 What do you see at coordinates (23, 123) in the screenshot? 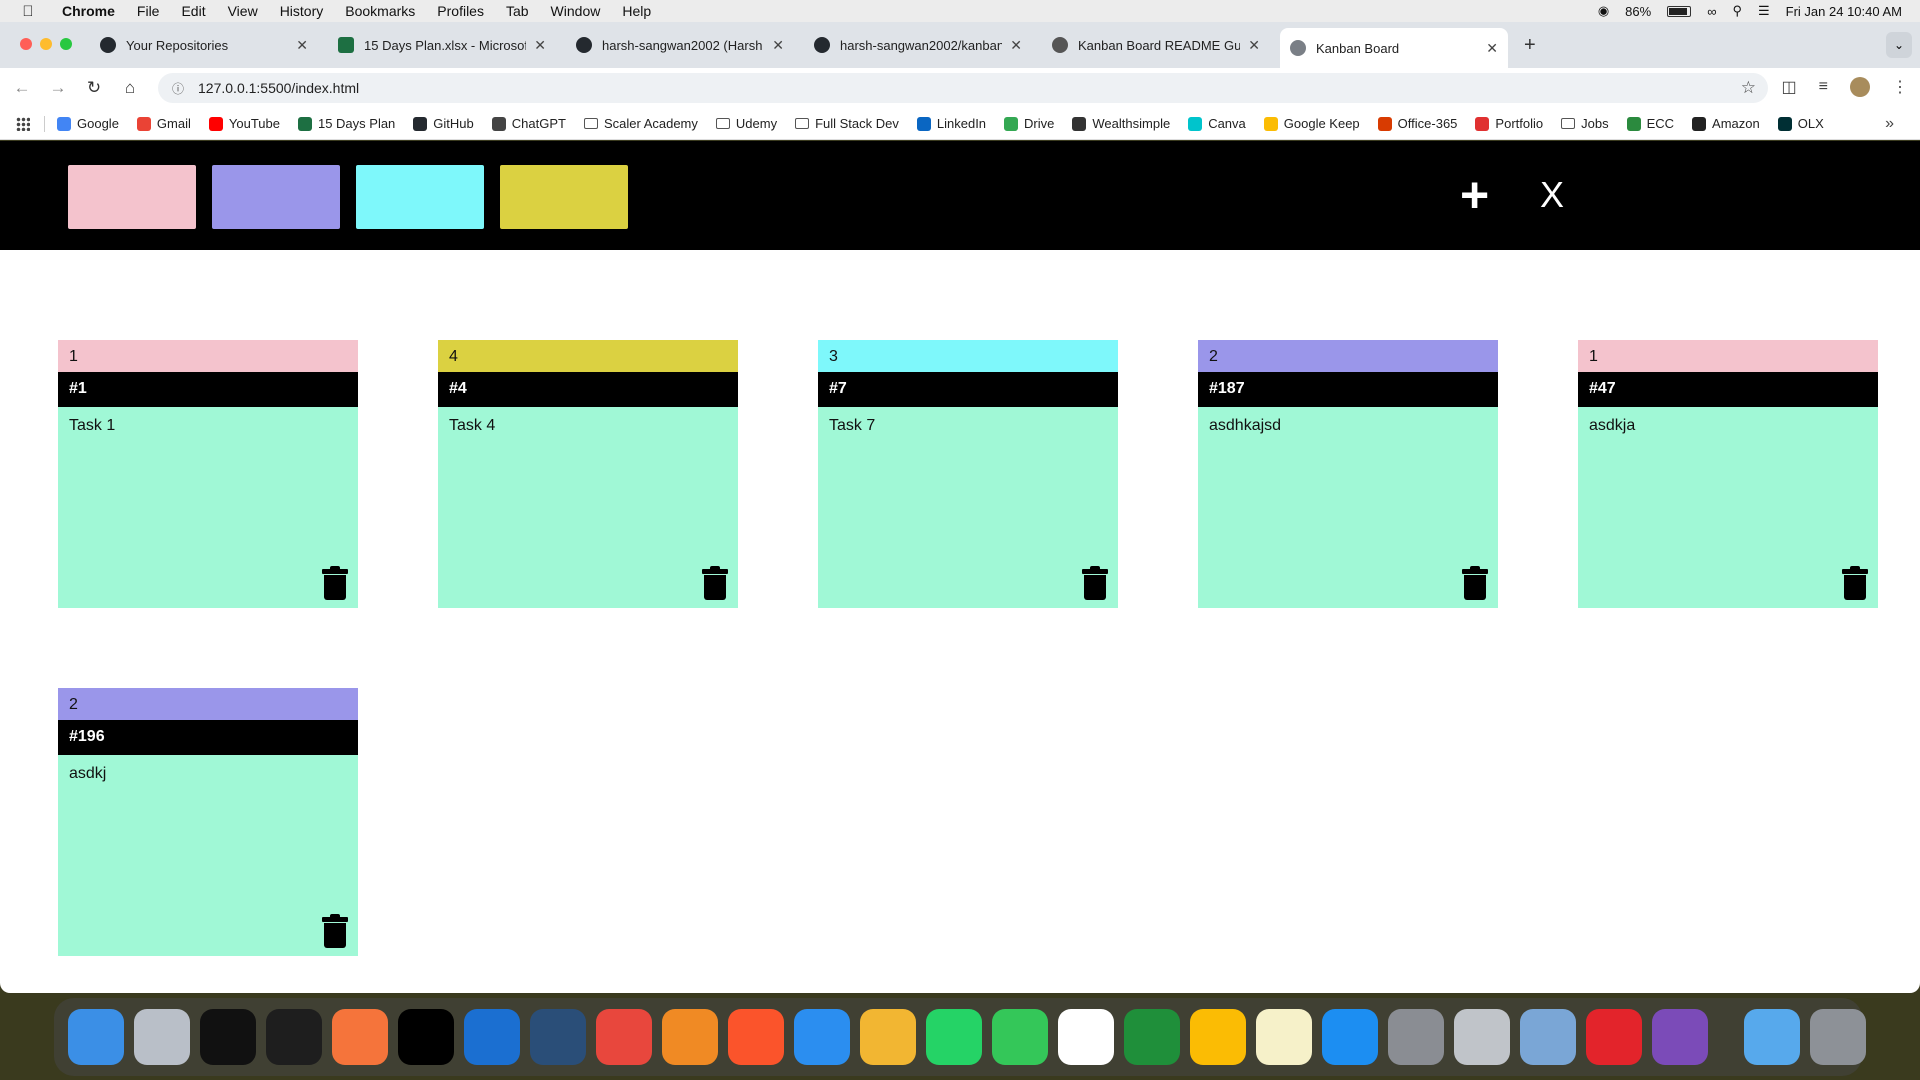
I see `apps-grid-icon` at bounding box center [23, 123].